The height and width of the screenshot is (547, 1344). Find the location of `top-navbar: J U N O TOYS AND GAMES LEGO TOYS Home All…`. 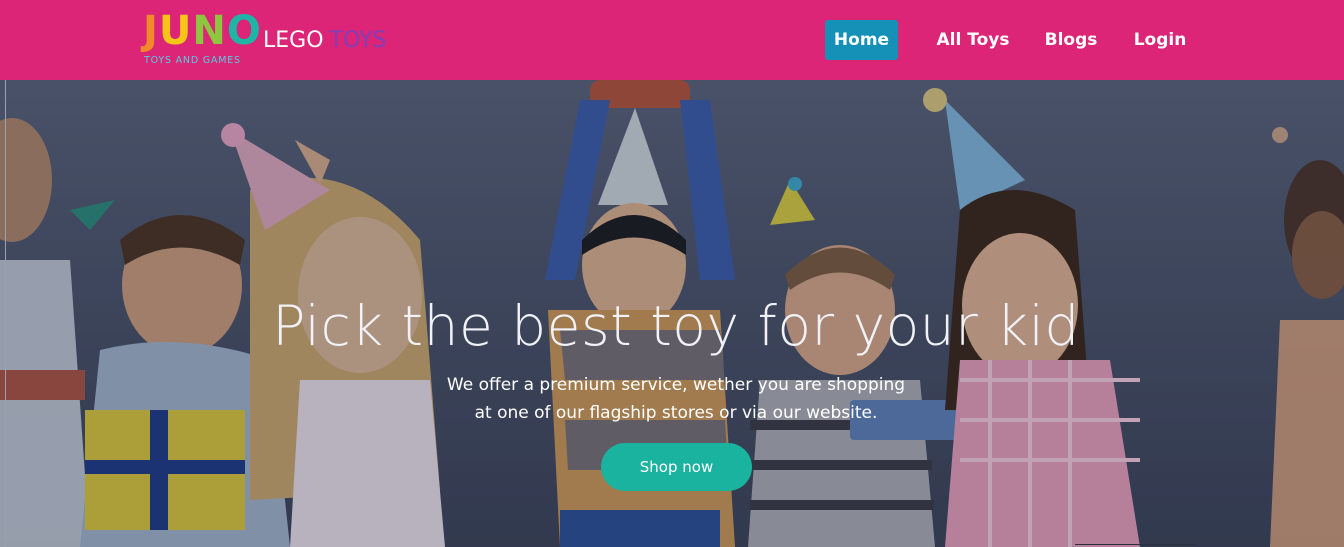

top-navbar: J U N O TOYS AND GAMES LEGO TOYS Home All… is located at coordinates (672, 40).